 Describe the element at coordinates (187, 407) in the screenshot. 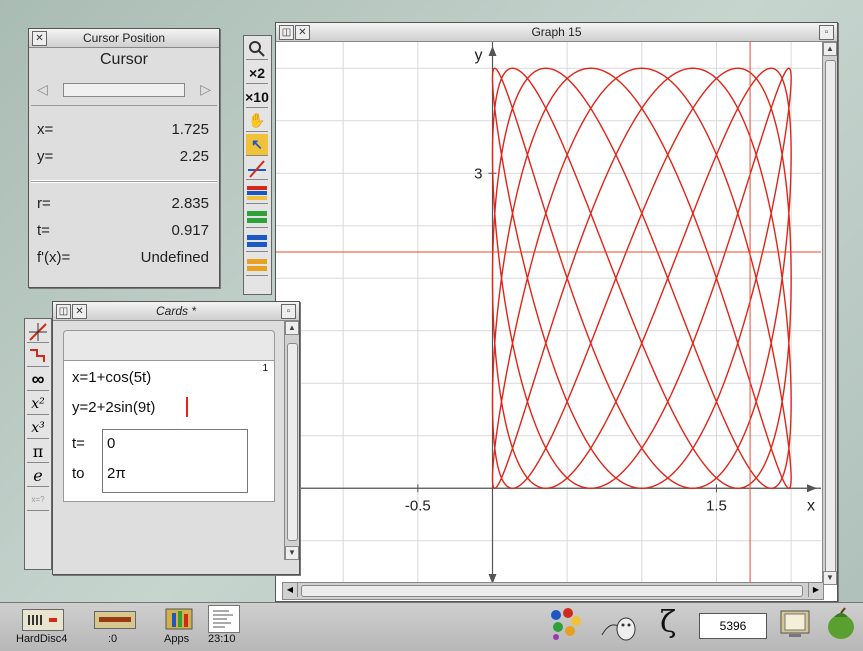

I see `text-cursor` at that location.